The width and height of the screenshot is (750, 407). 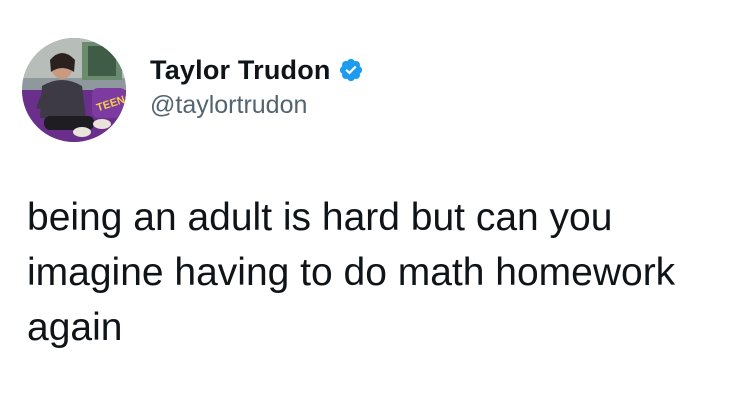 I want to click on verified-badge-icon, so click(x=351, y=70).